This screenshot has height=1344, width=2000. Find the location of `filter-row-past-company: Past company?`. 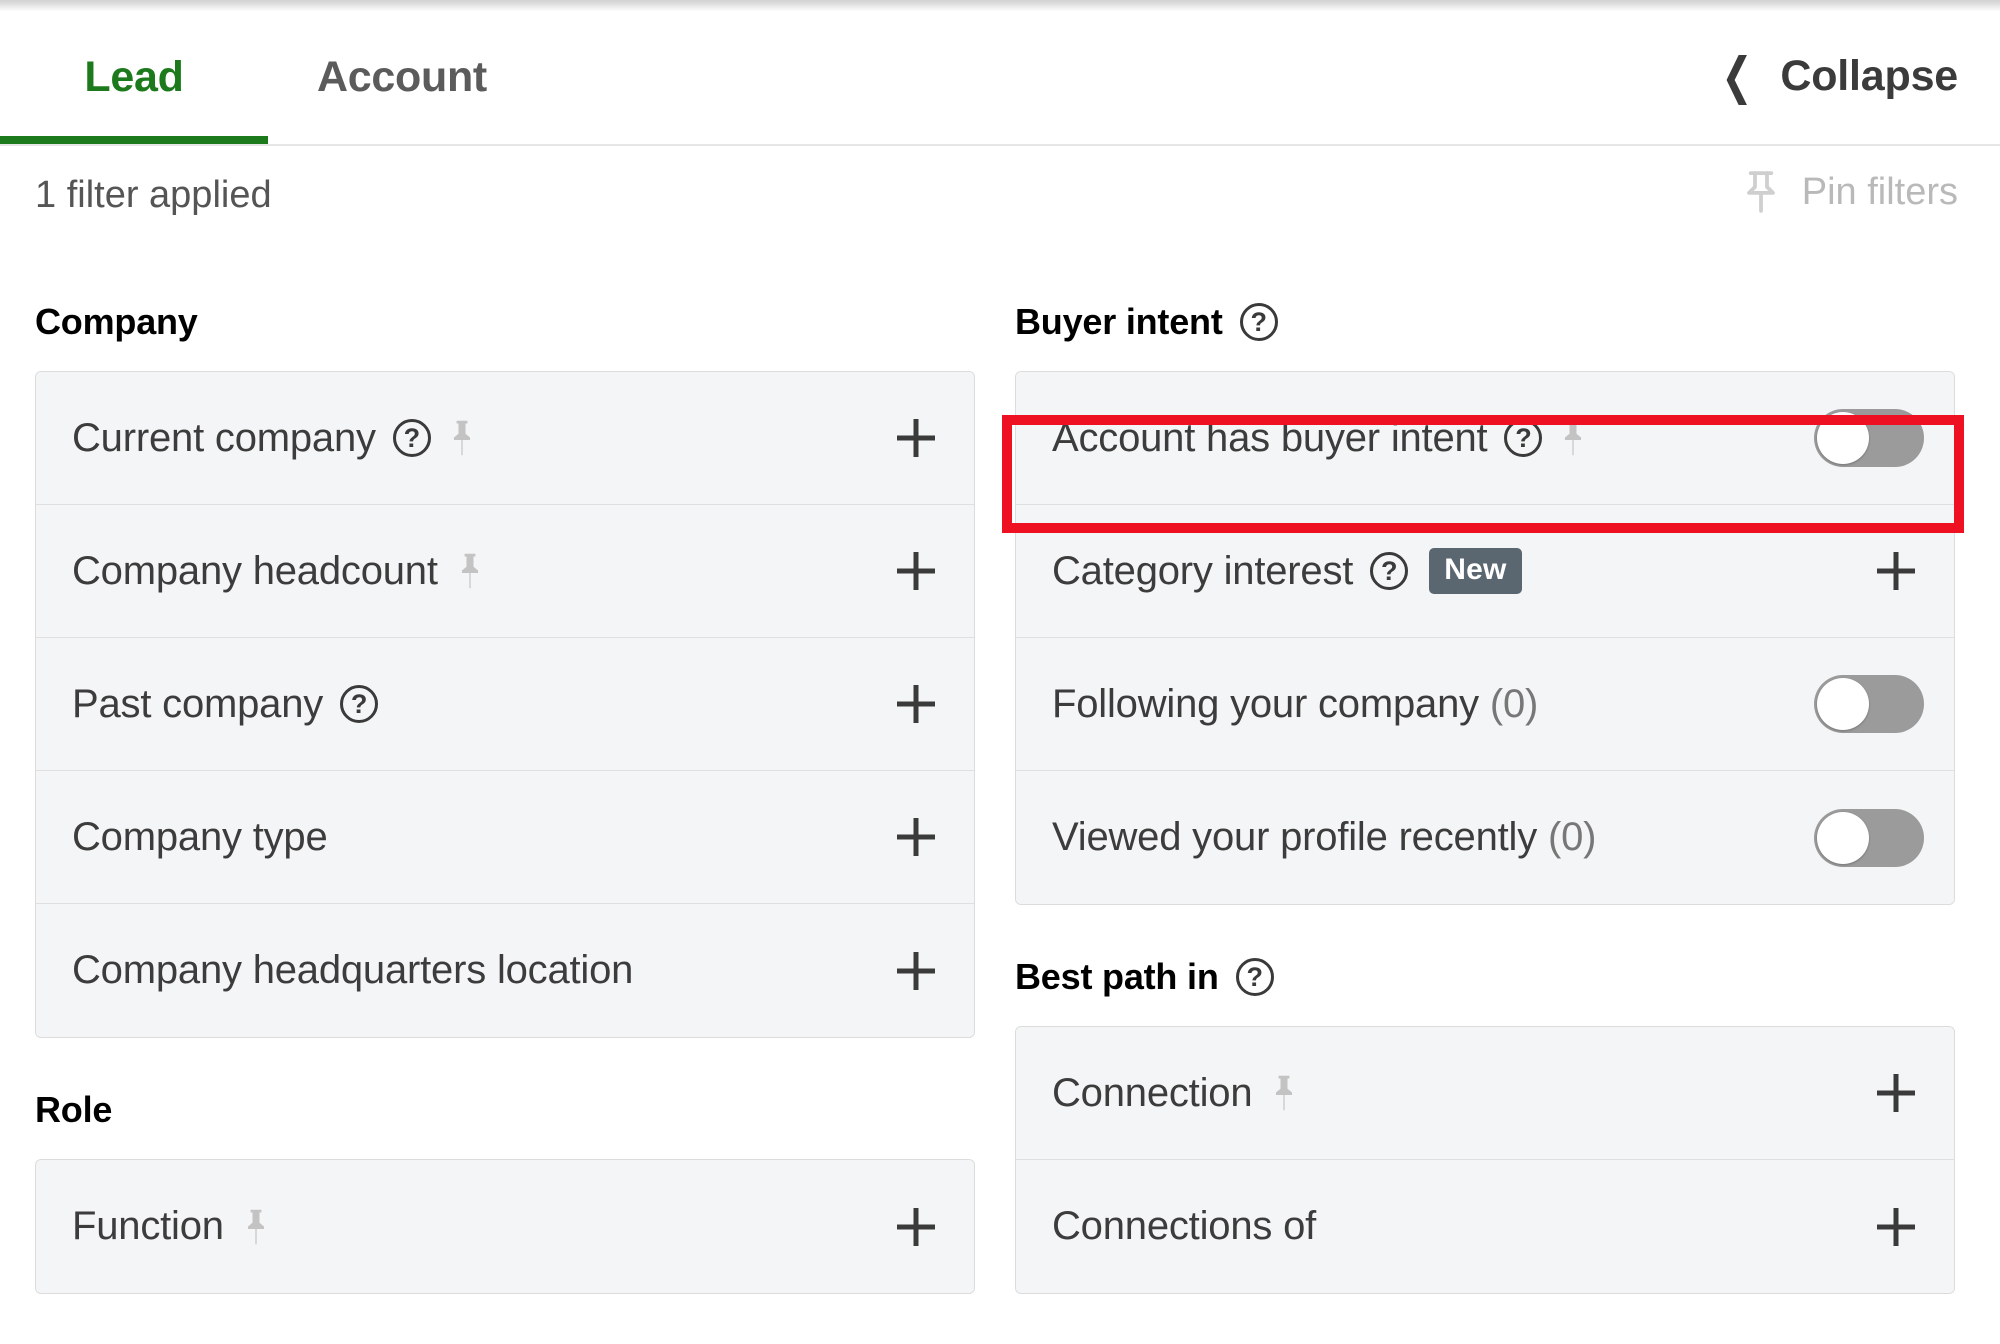

filter-row-past-company: Past company? is located at coordinates (505, 704).